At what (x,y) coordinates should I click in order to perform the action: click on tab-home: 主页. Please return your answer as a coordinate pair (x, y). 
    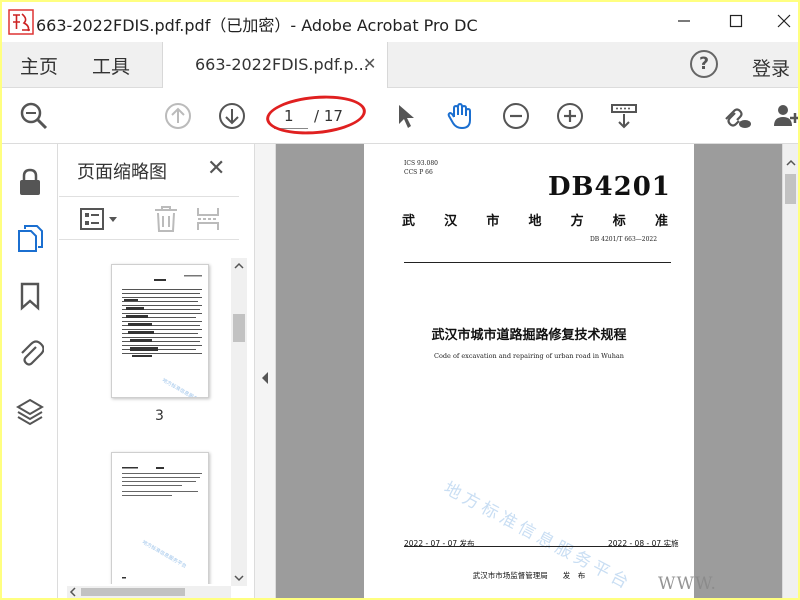
    Looking at the image, I should click on (39, 65).